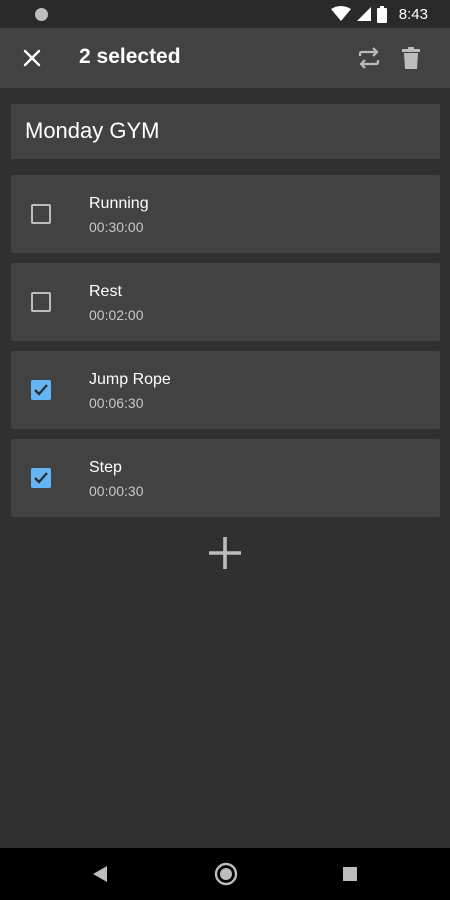 The image size is (450, 900). What do you see at coordinates (340, 13) in the screenshot?
I see `wifi-icon` at bounding box center [340, 13].